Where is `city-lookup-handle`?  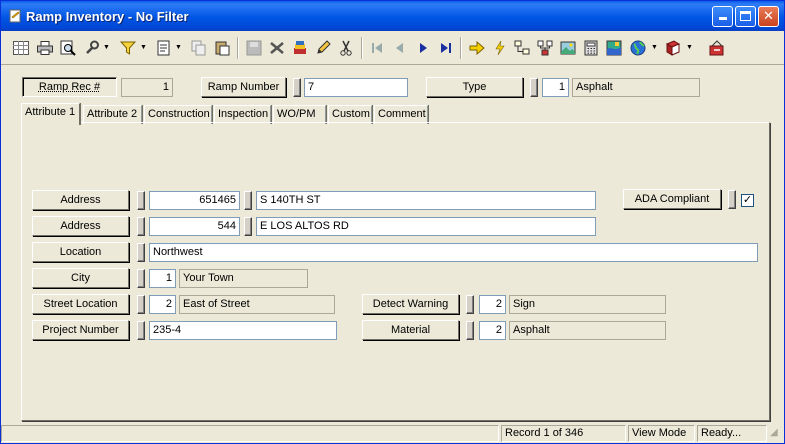
city-lookup-handle is located at coordinates (141, 278).